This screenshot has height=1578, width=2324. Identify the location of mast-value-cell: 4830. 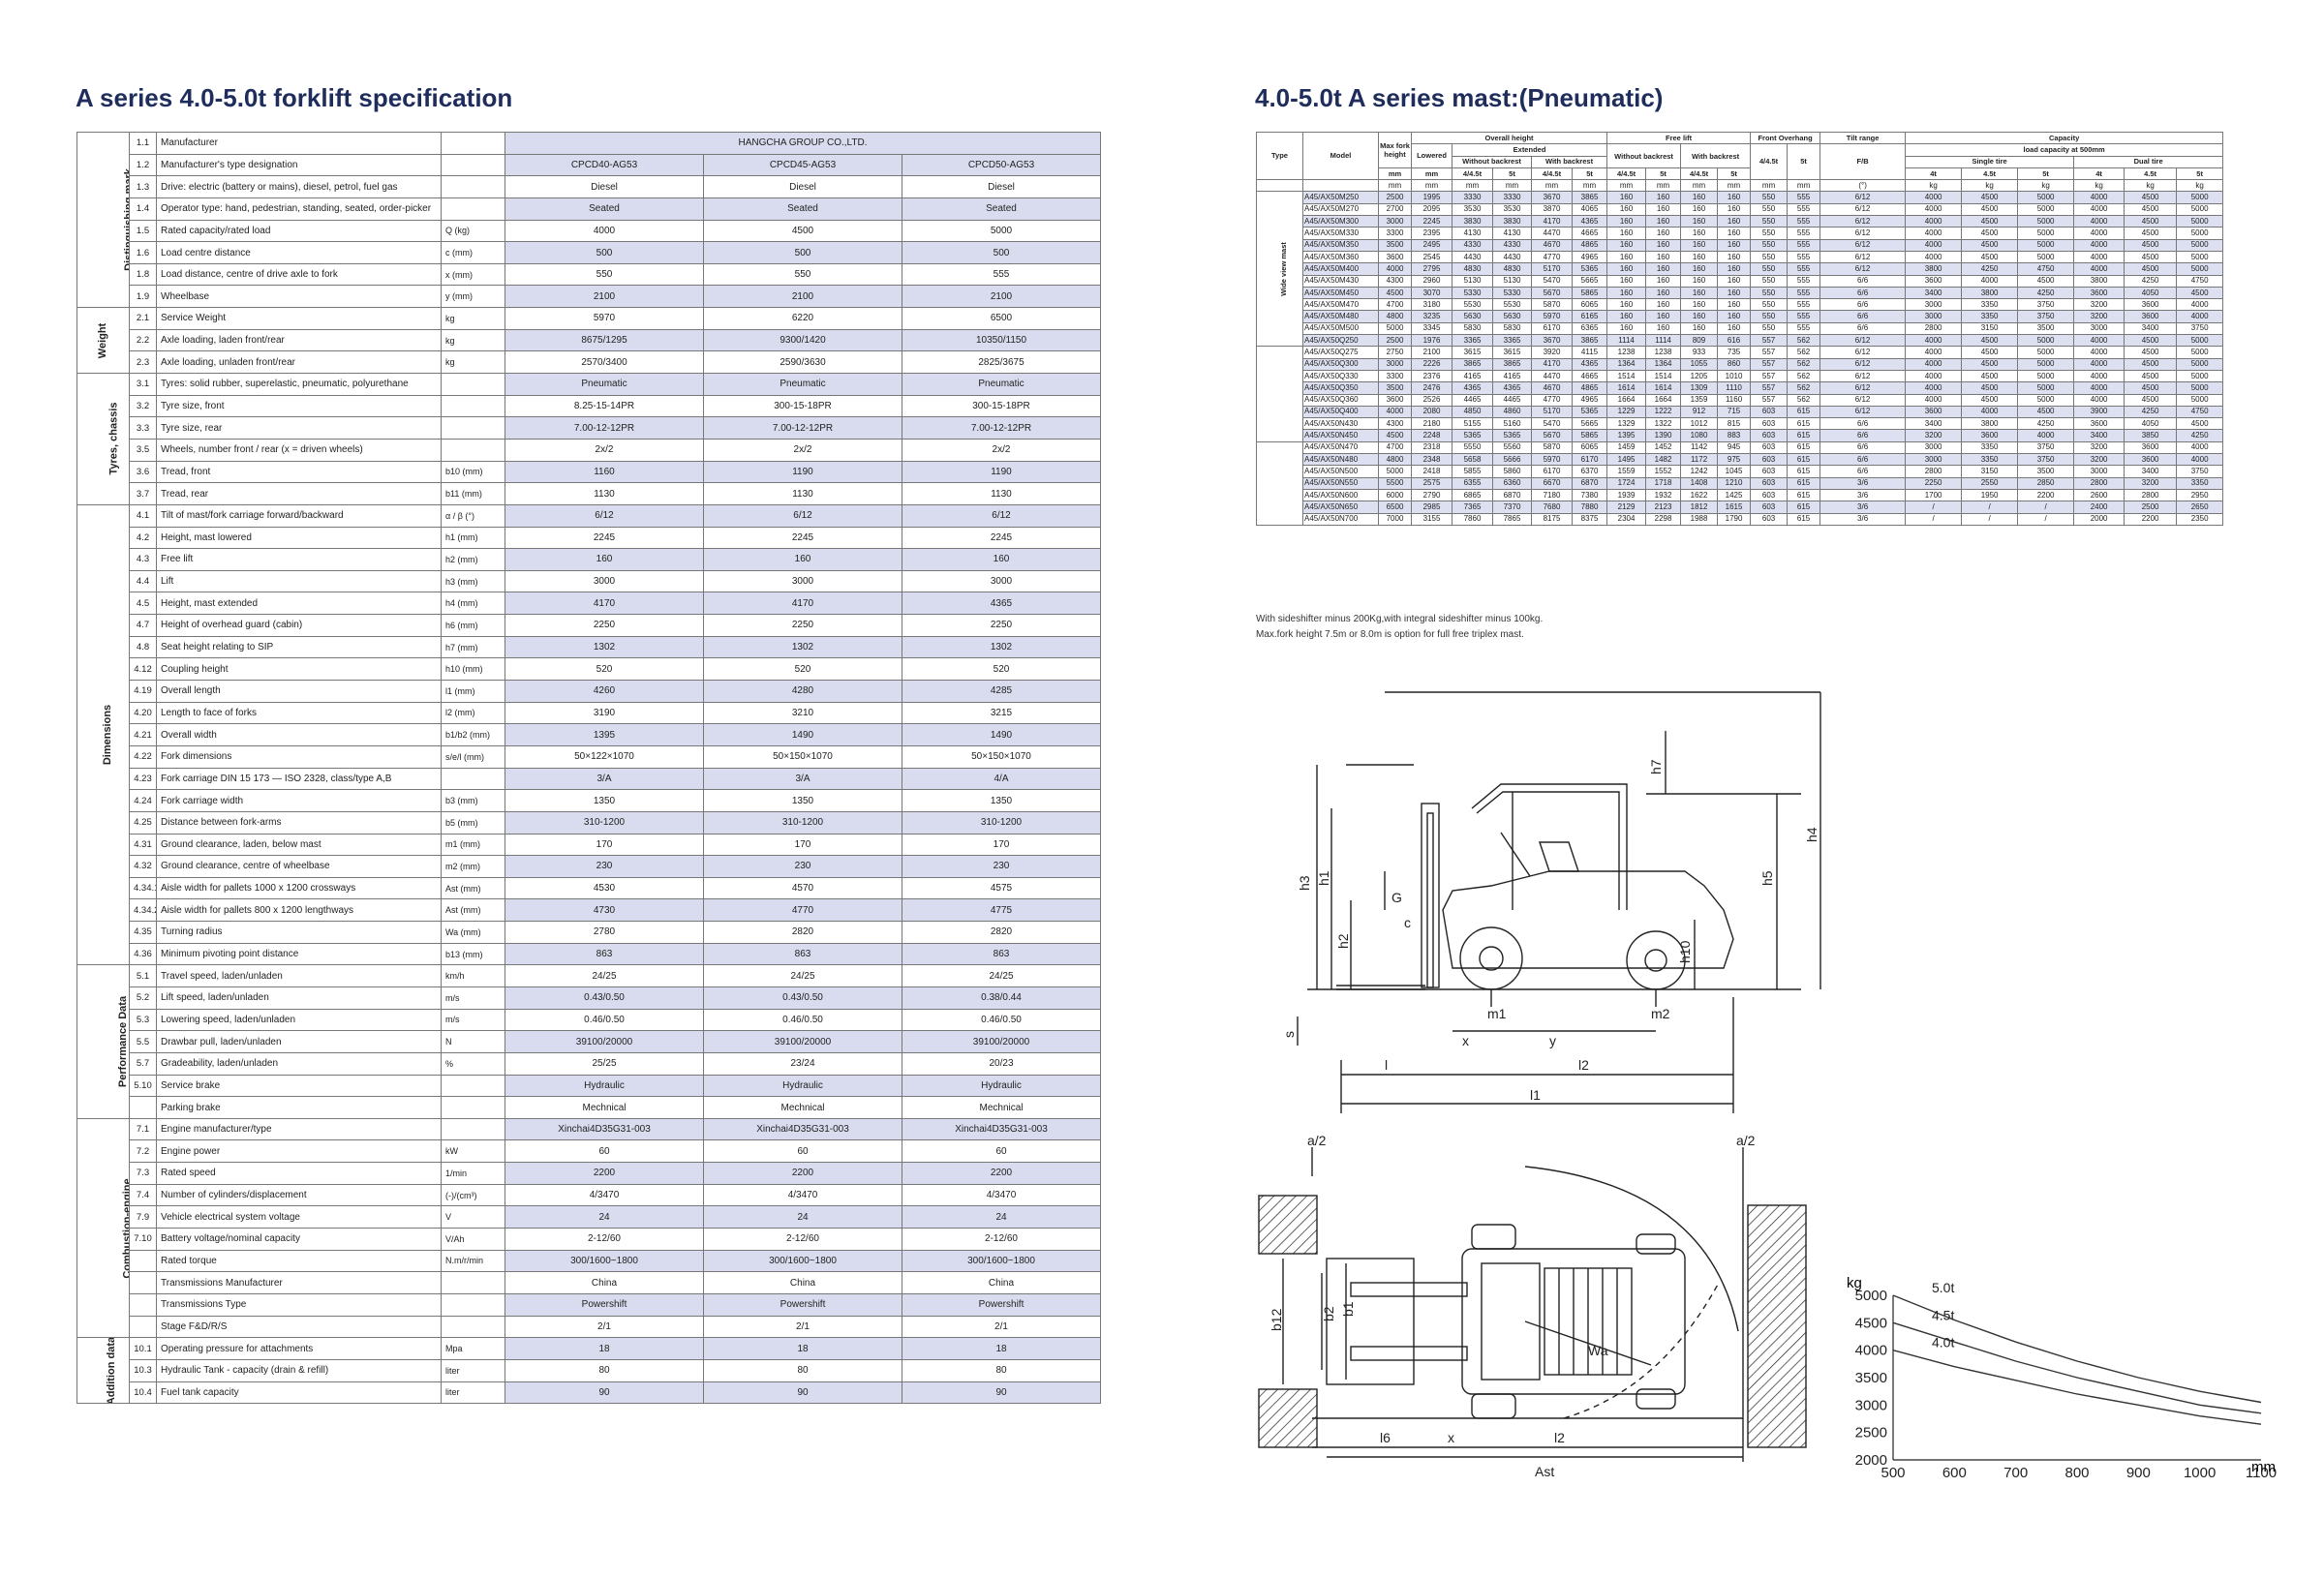
(1472, 269).